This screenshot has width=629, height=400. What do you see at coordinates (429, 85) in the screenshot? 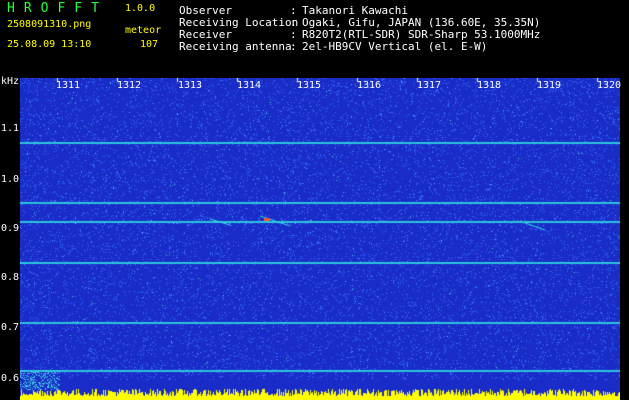
I see `x-tick: 1317` at bounding box center [429, 85].